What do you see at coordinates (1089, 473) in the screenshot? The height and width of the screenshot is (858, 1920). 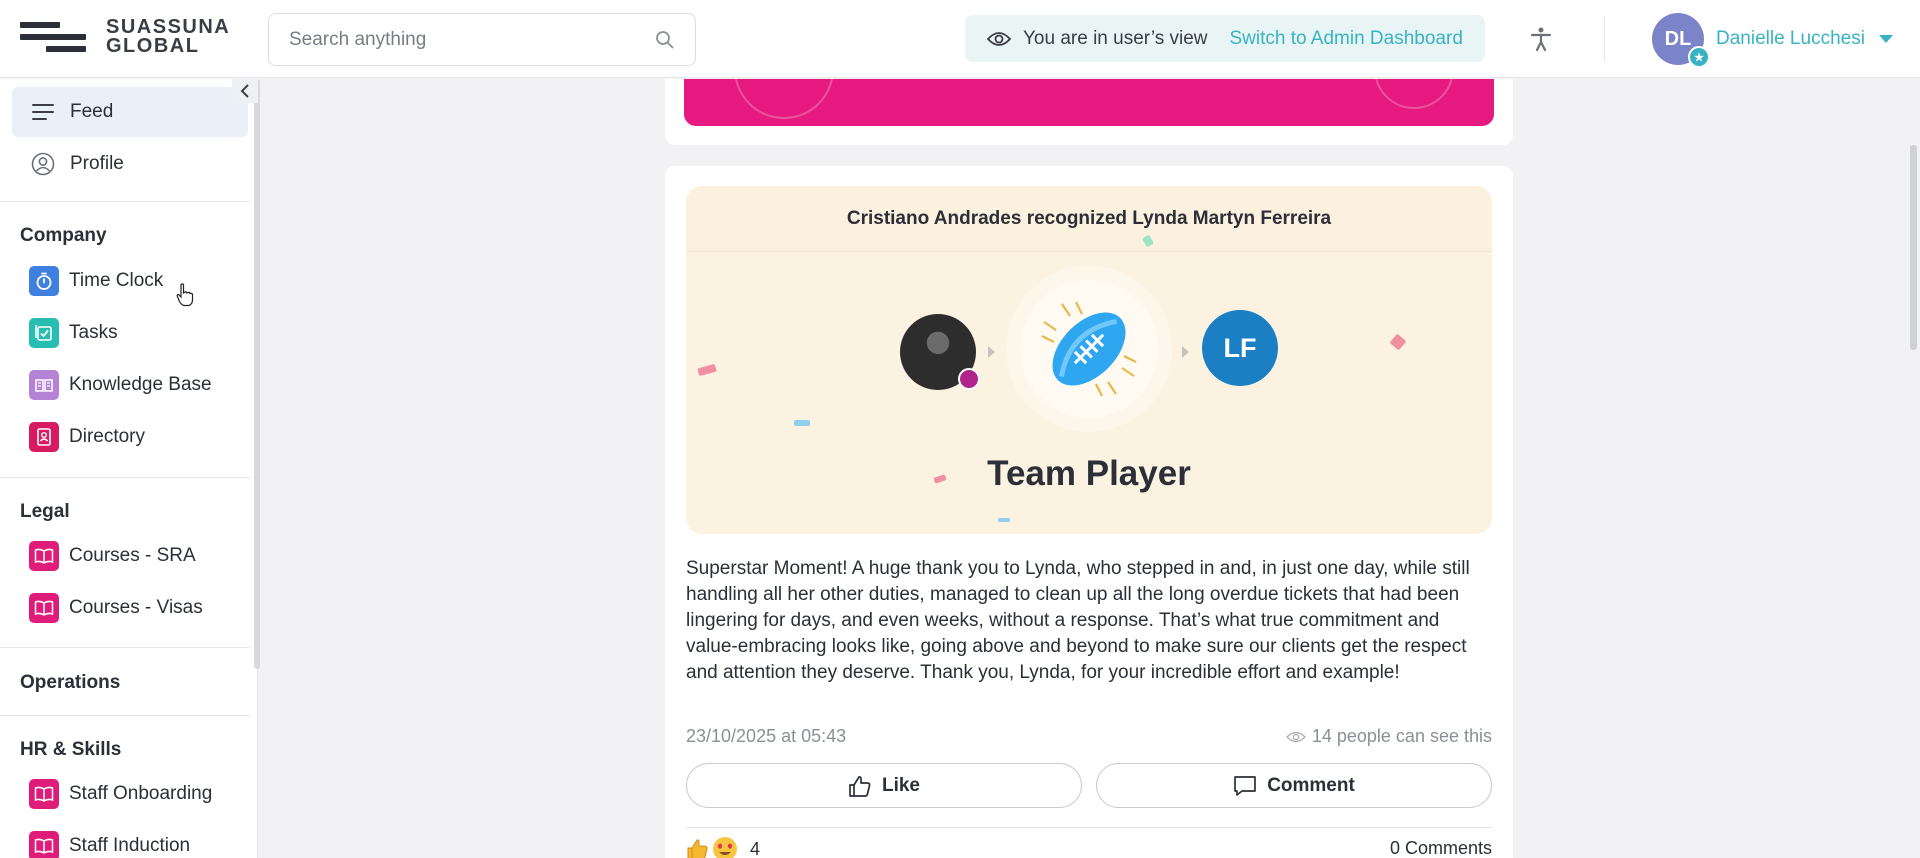 I see `award-title: Team Player` at bounding box center [1089, 473].